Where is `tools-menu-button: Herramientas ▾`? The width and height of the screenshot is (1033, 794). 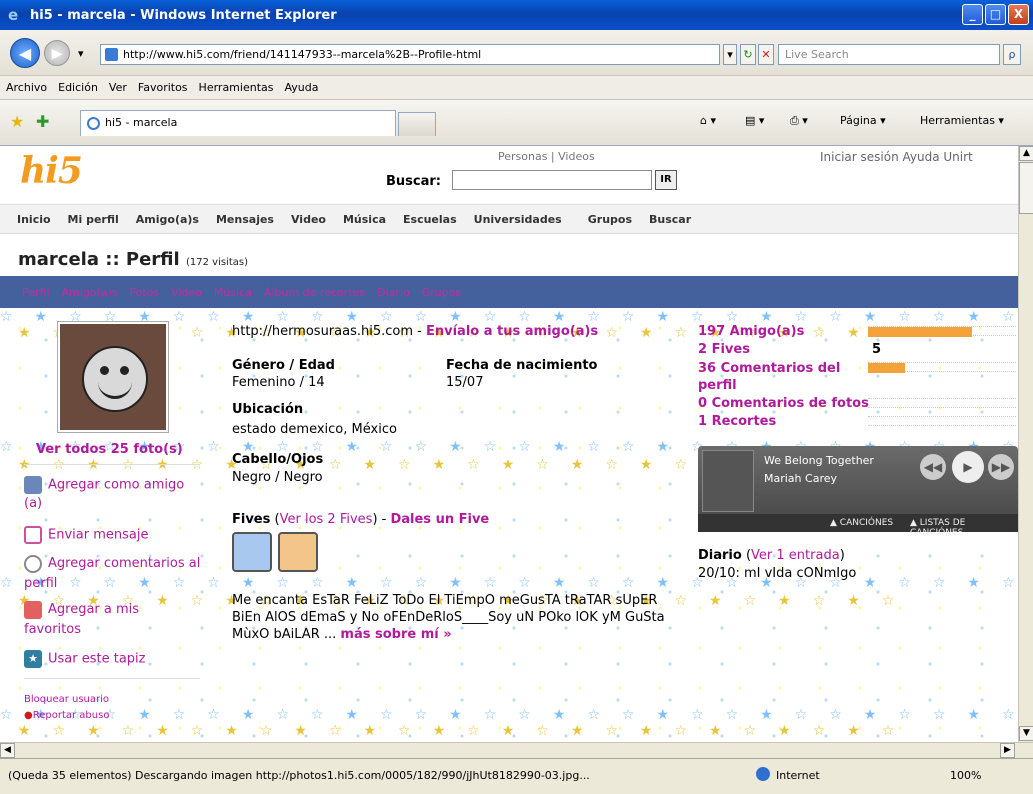
tools-menu-button: Herramientas ▾ is located at coordinates (962, 120).